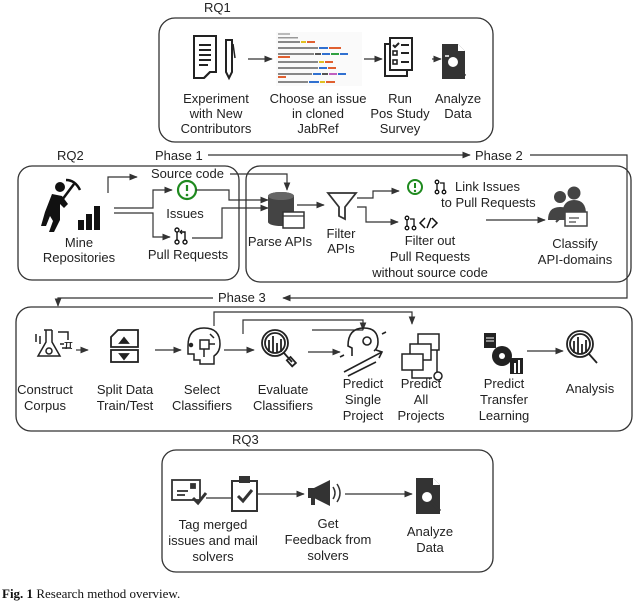 Image resolution: width=640 pixels, height=602 pixels. Describe the element at coordinates (213, 540) in the screenshot. I see `step-label: Tag merged issues and mail solvers` at that location.